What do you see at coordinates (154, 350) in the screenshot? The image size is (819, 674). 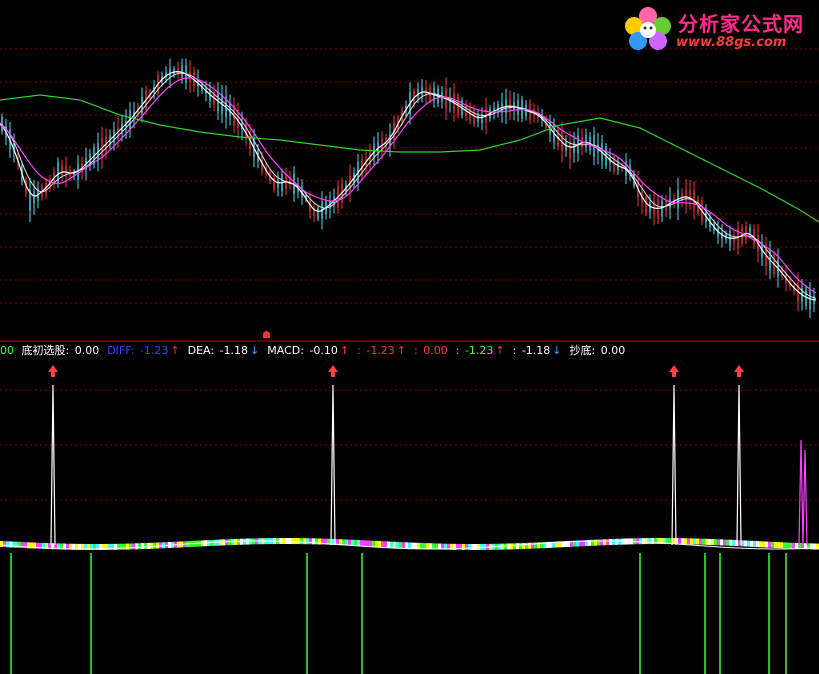 I see `indicator-value: -1.23` at bounding box center [154, 350].